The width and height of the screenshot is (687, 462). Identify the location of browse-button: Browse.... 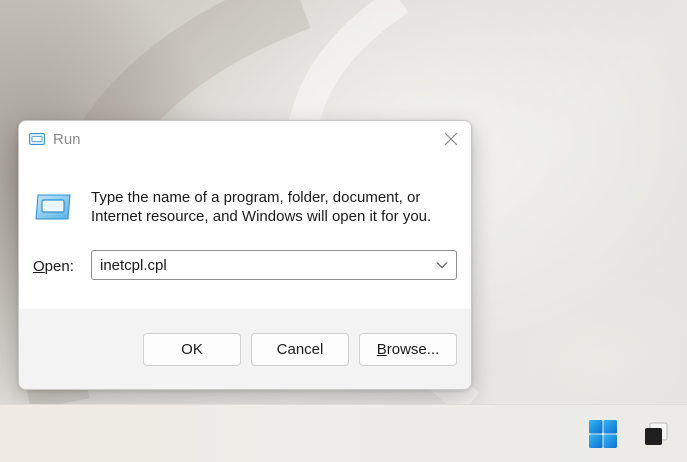
(408, 349).